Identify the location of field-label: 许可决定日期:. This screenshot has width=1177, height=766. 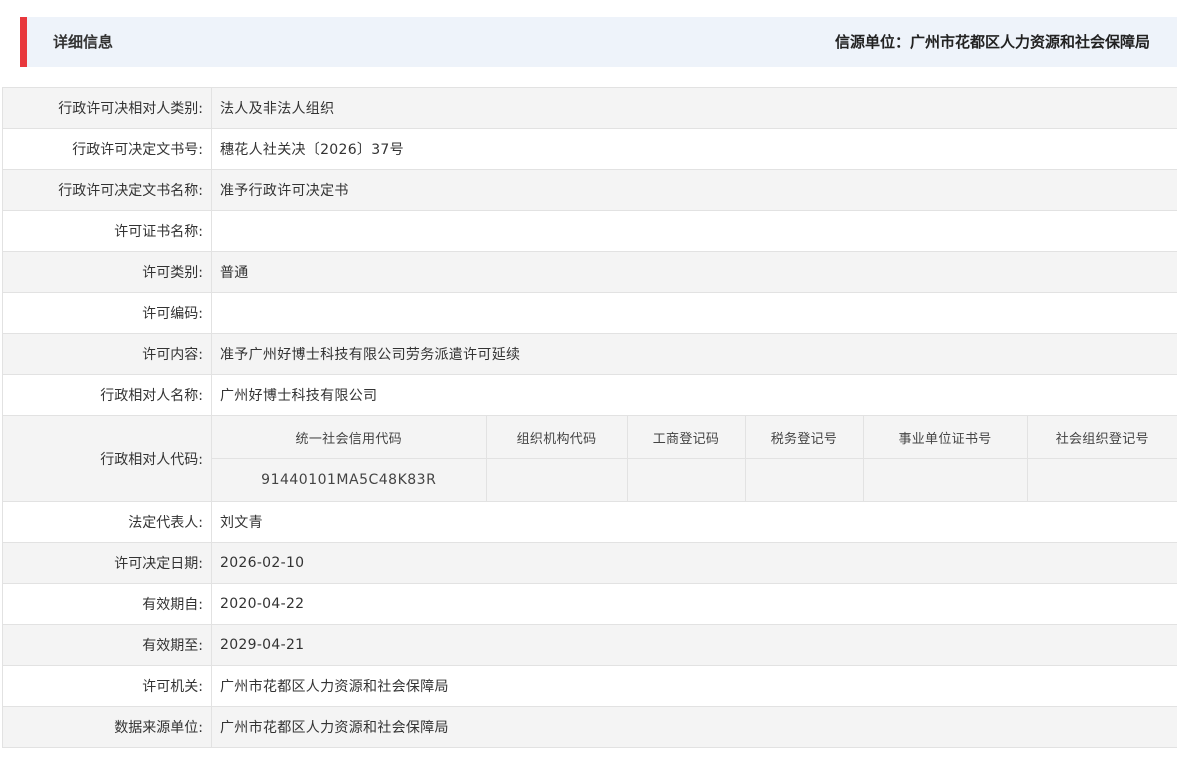
(107, 563).